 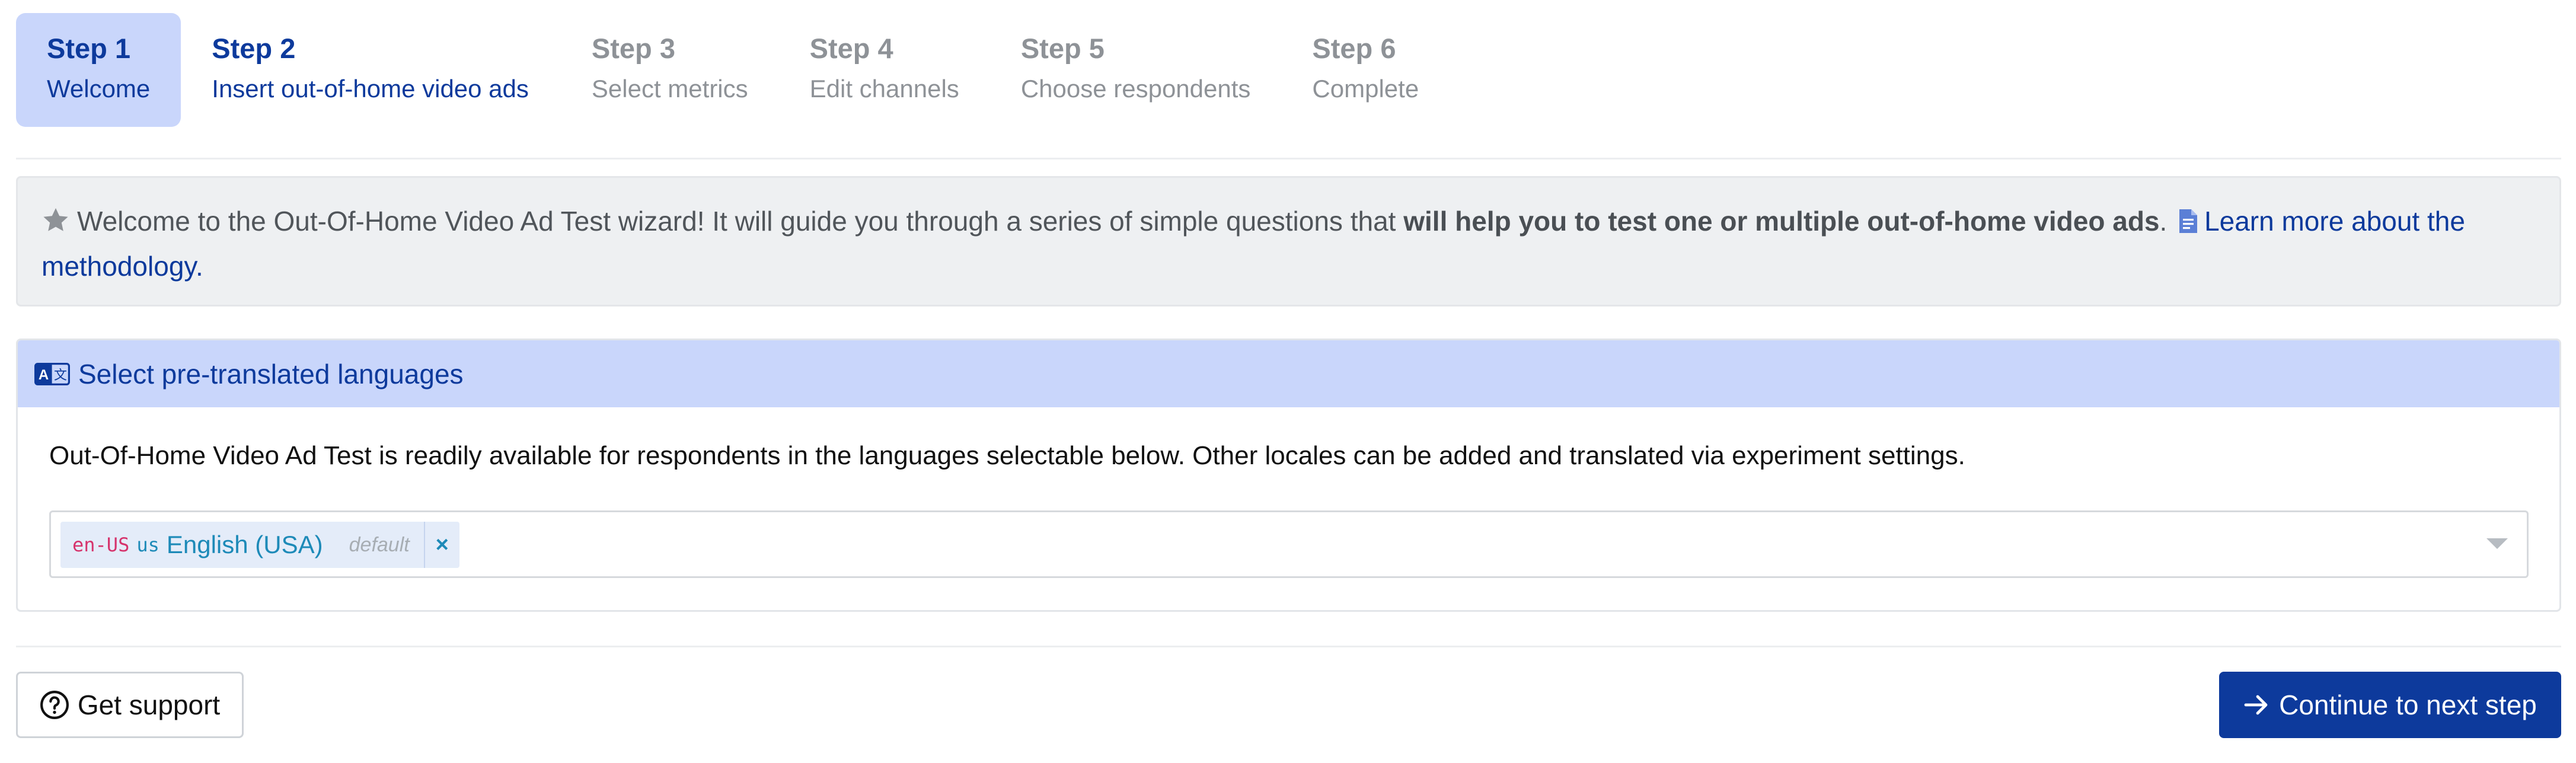 What do you see at coordinates (2188, 224) in the screenshot?
I see `document-icon` at bounding box center [2188, 224].